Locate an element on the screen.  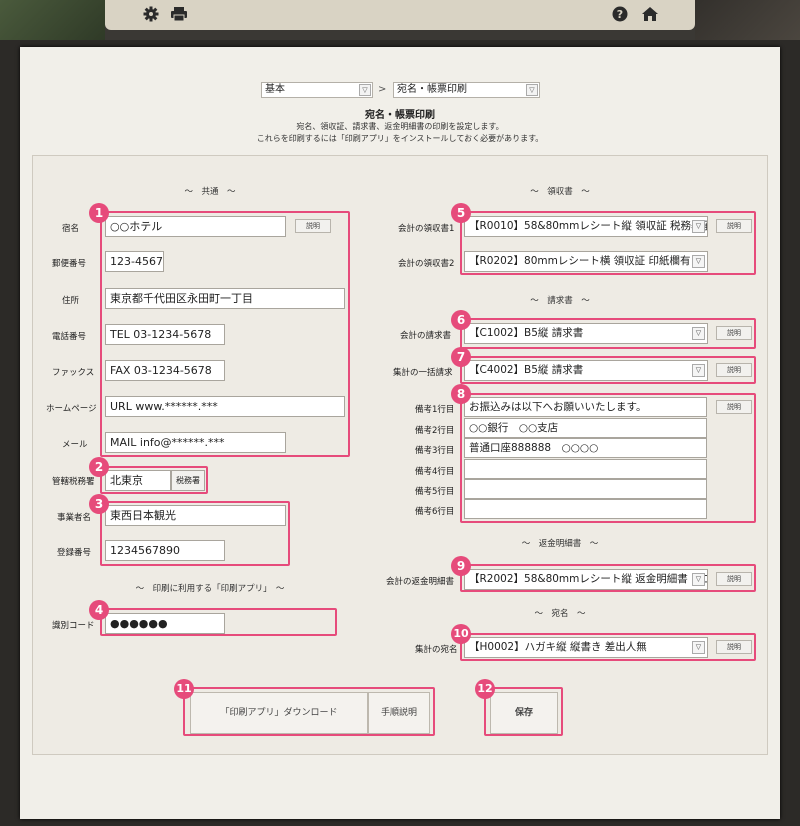
inn-label: 宿名 is located at coordinates (71, 229).